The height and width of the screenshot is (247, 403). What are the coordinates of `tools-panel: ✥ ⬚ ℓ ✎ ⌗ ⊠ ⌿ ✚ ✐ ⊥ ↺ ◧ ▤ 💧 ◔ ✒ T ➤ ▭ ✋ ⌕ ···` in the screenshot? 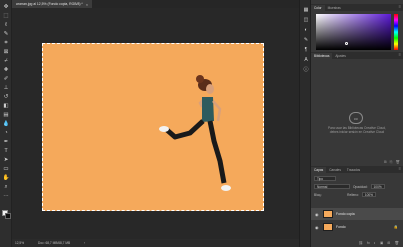 It's located at (6, 123).